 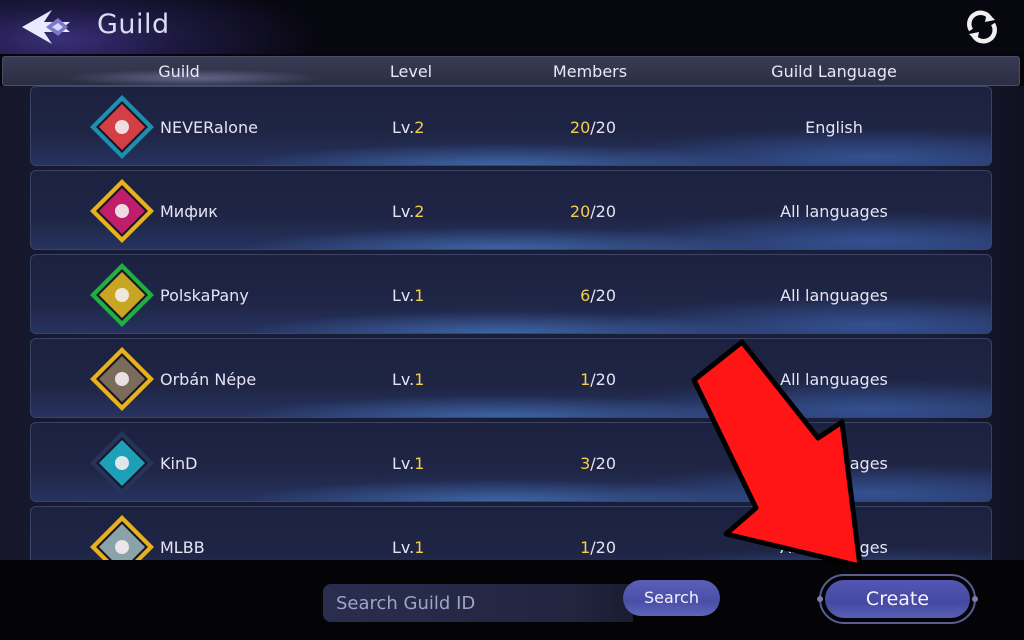 I want to click on members-current: 3, so click(x=585, y=463).